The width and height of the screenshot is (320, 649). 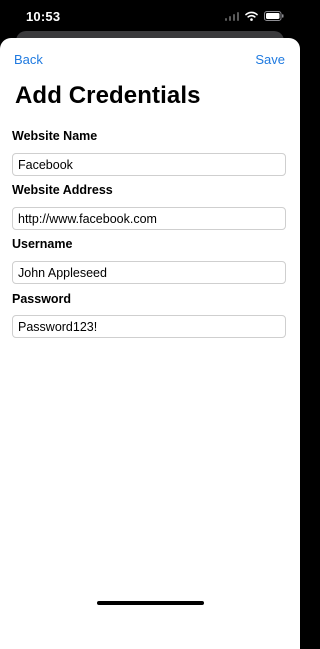 What do you see at coordinates (149, 272) in the screenshot?
I see `username-input` at bounding box center [149, 272].